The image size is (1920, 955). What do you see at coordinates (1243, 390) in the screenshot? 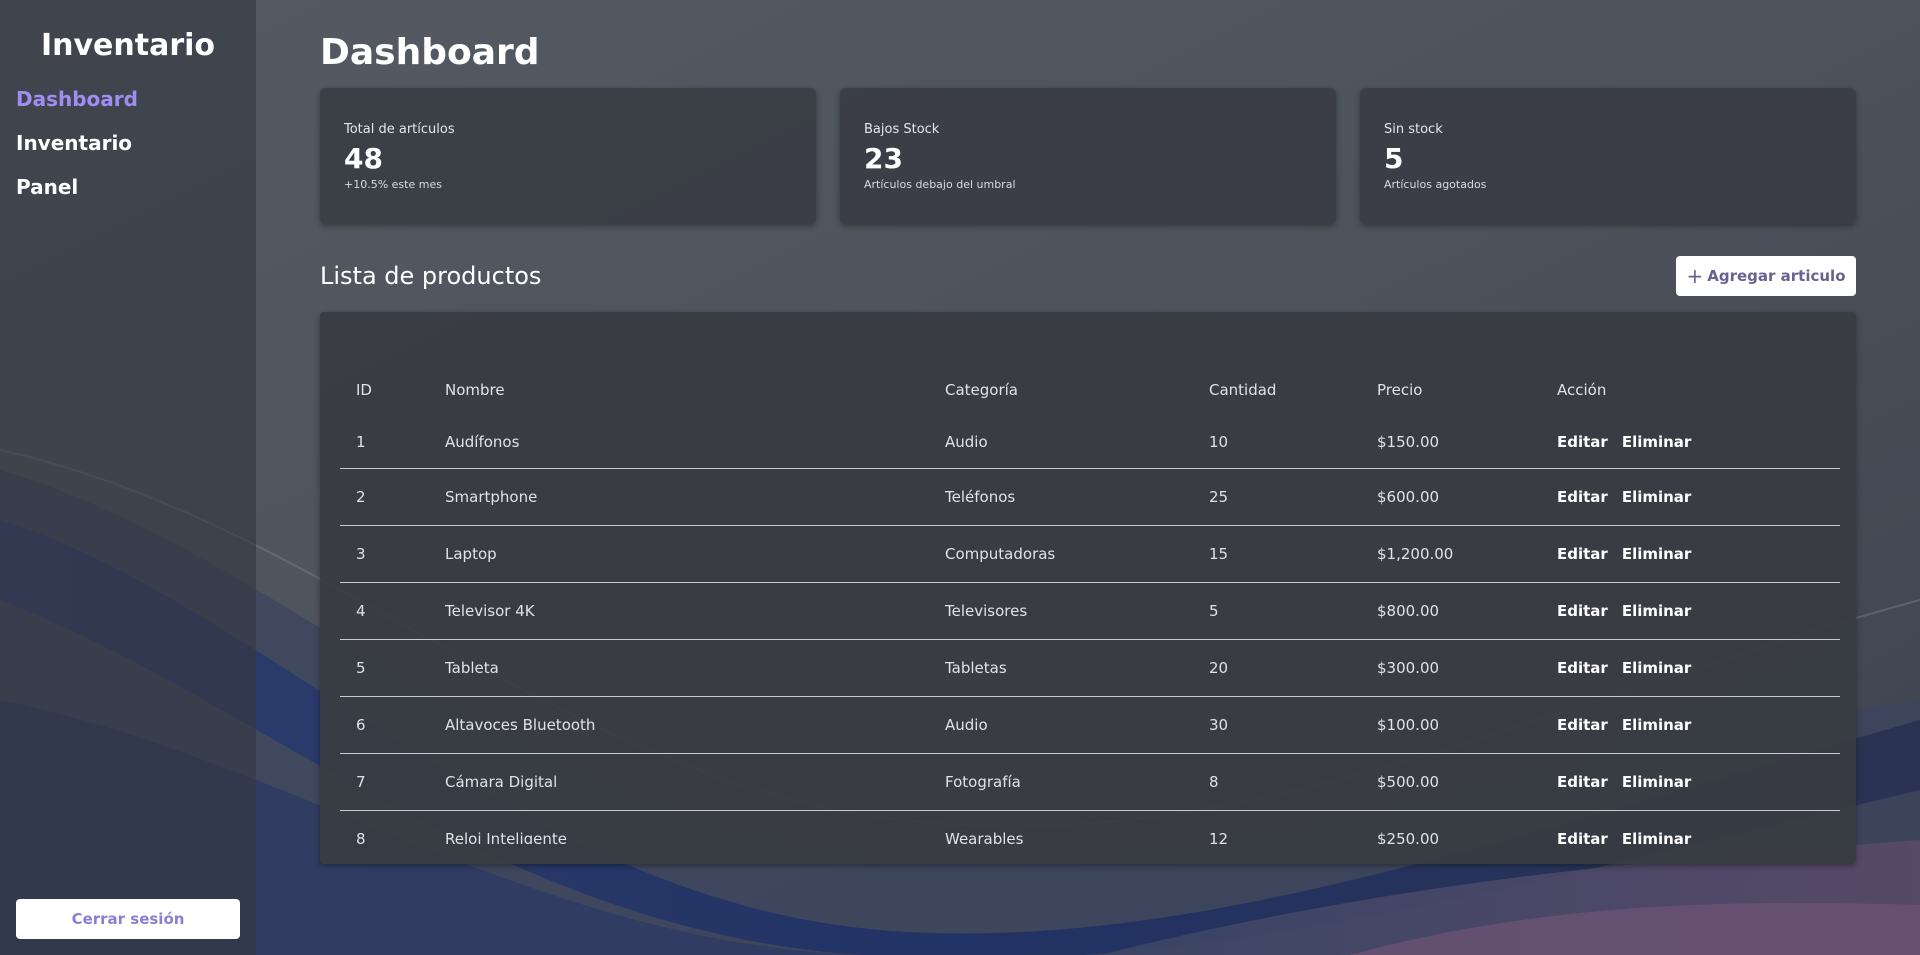
I see `column-header-quantity: Cantidad` at bounding box center [1243, 390].